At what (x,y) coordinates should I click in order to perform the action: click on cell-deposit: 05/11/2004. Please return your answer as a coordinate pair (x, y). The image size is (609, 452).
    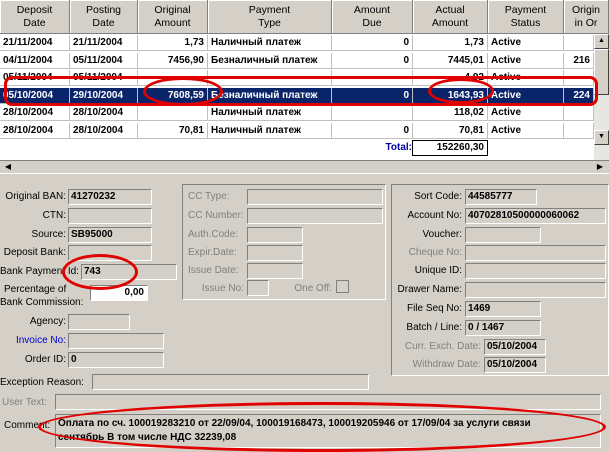
    Looking at the image, I should click on (35, 78).